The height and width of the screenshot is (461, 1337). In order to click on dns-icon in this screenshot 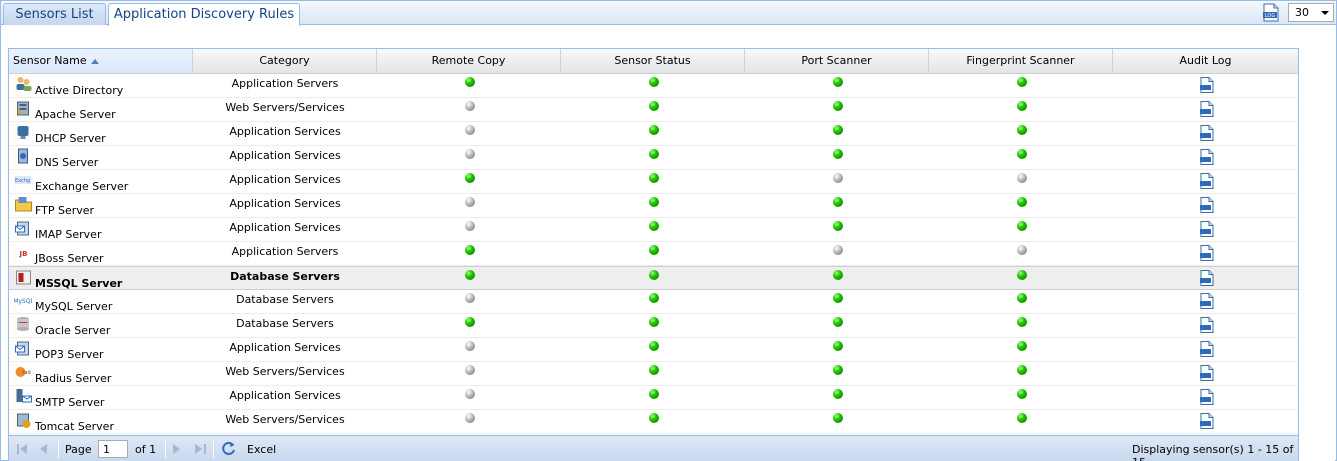, I will do `click(23, 156)`.